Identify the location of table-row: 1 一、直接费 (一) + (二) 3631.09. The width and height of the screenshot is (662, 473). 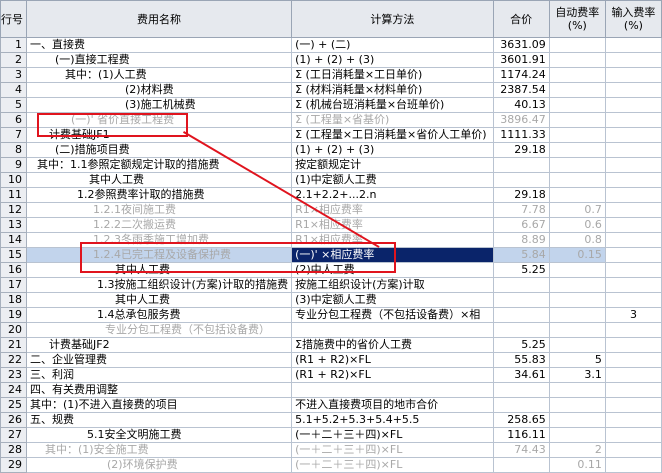
(331, 45).